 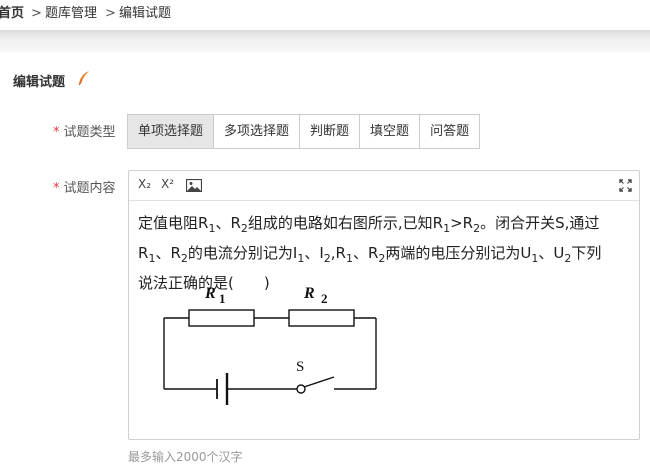 I want to click on switch-label: S, so click(x=300, y=367).